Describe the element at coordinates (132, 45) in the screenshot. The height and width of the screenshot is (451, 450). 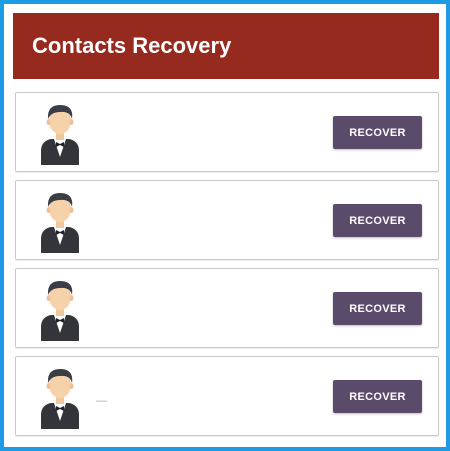
I see `page-title: Contacts Recovery` at that location.